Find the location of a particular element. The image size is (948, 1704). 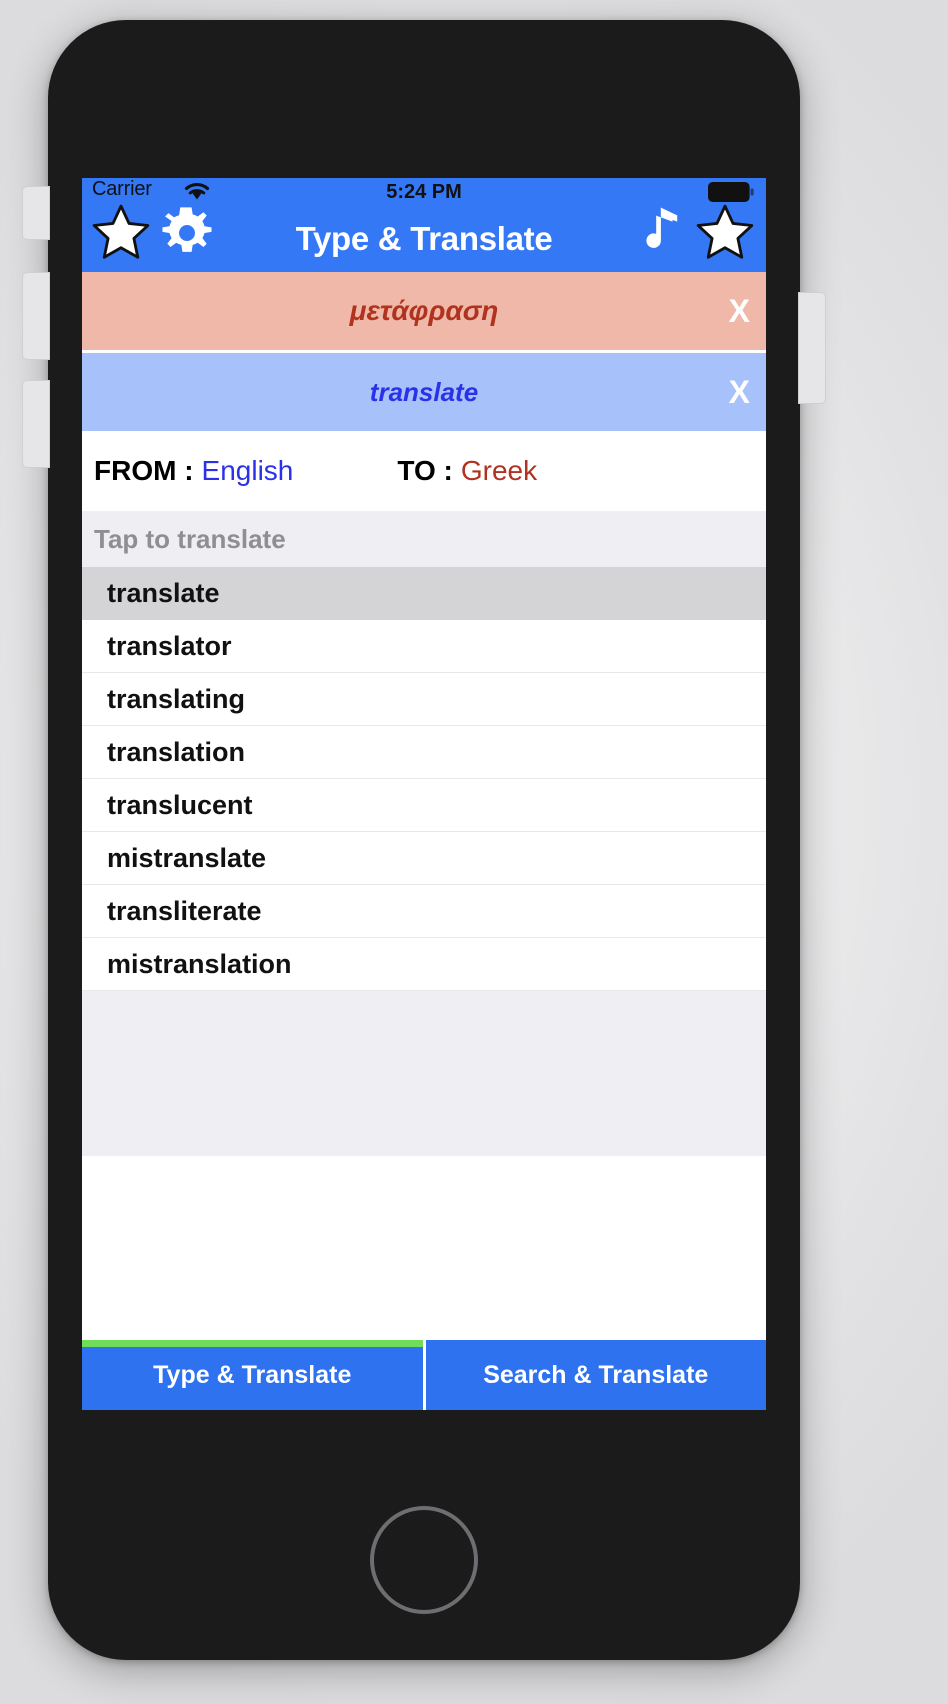

from-language-selector: FROM : English is located at coordinates (193, 471).